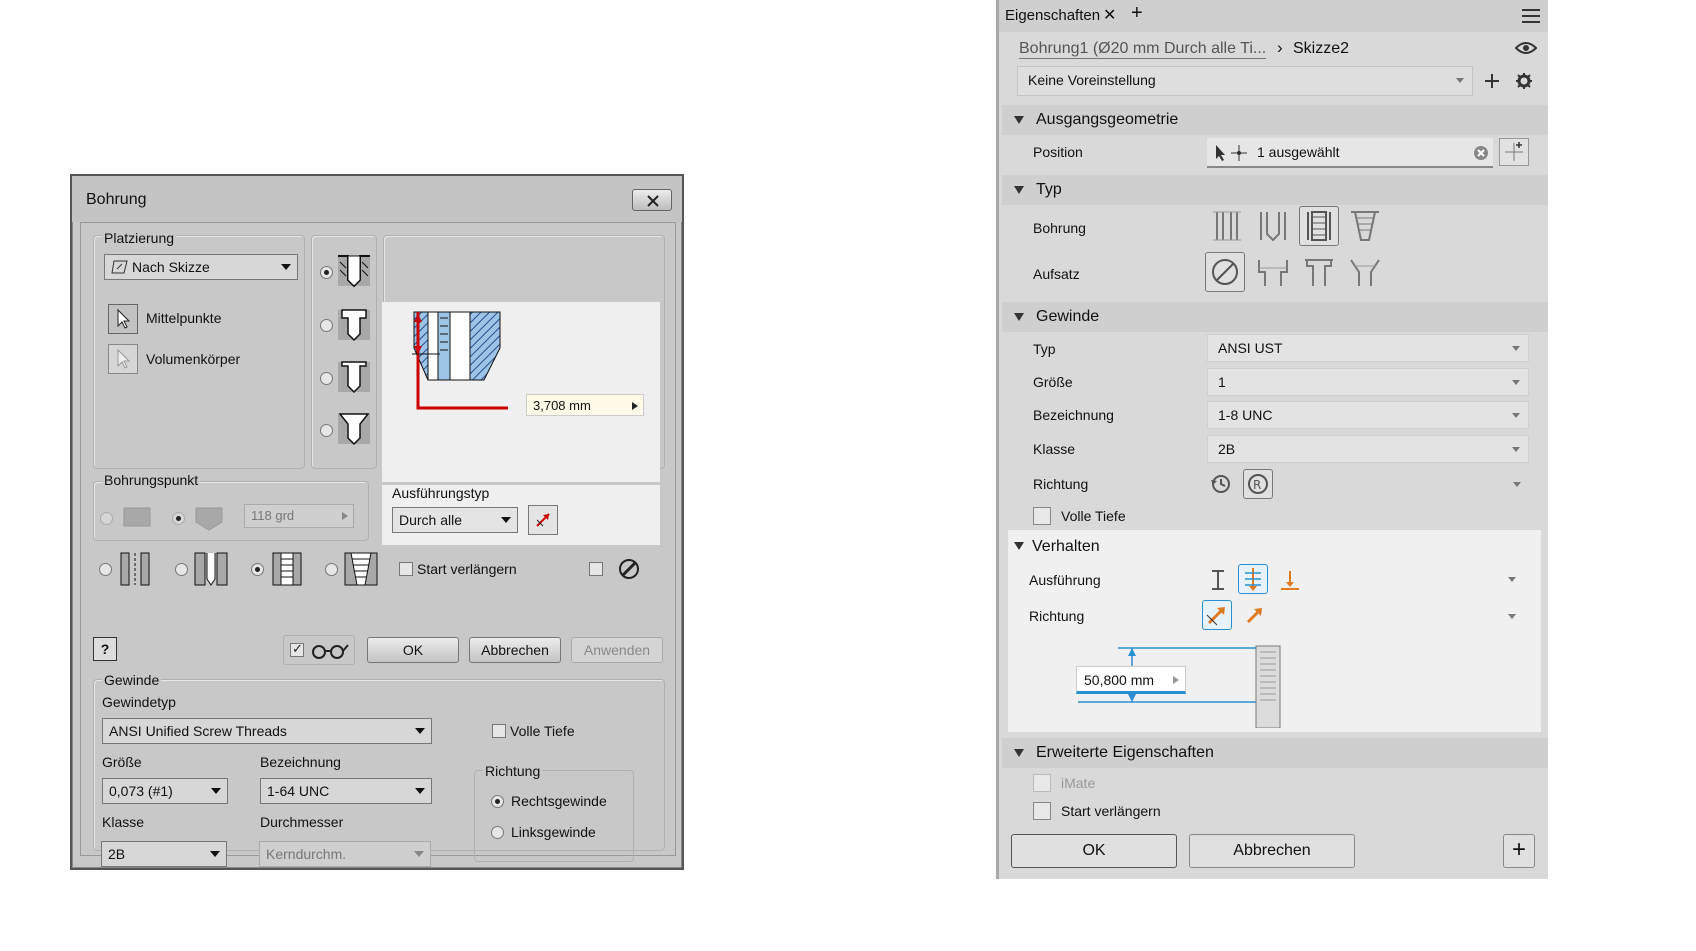 The image size is (1696, 951). Describe the element at coordinates (1274, 546) in the screenshot. I see `section-behavior: Verhalten` at that location.